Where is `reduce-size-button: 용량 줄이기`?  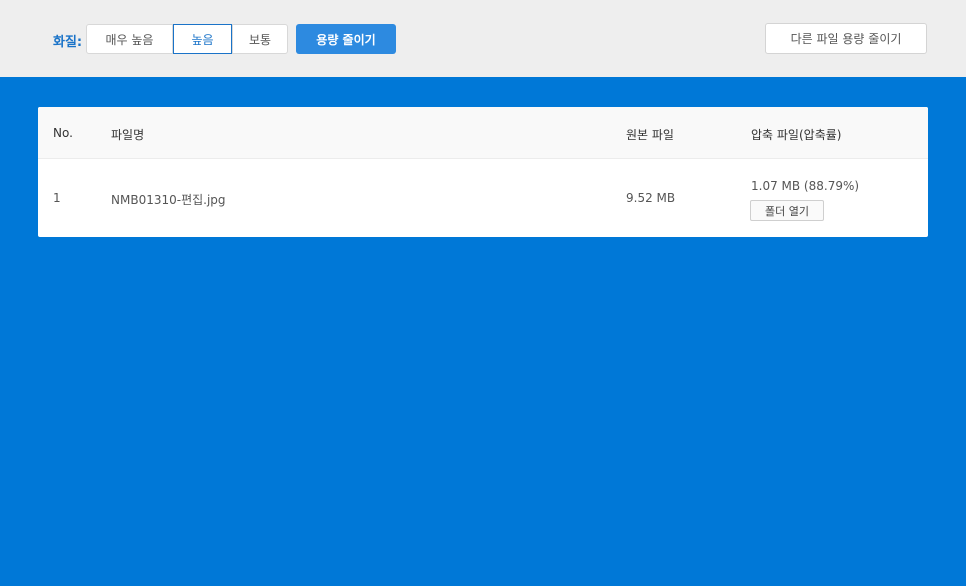
reduce-size-button: 용량 줄이기 is located at coordinates (346, 39).